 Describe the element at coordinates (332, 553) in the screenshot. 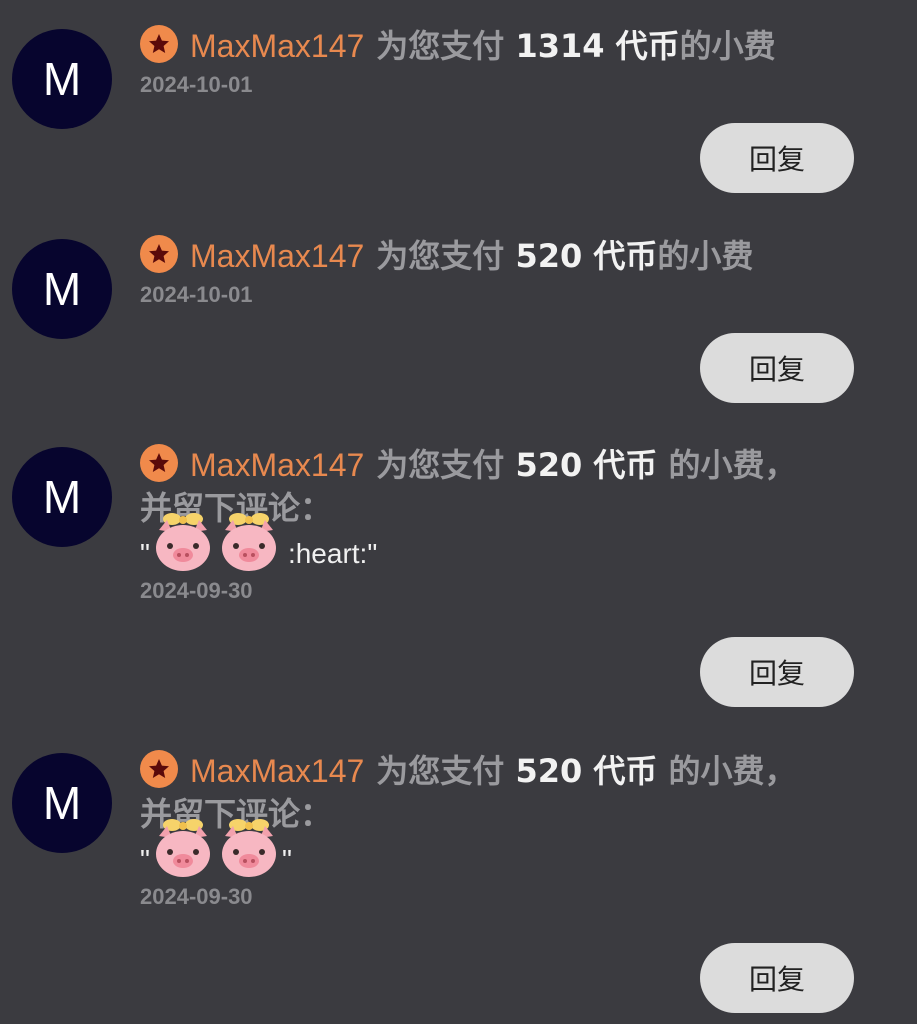

I see `comment-text: :heart:"` at that location.